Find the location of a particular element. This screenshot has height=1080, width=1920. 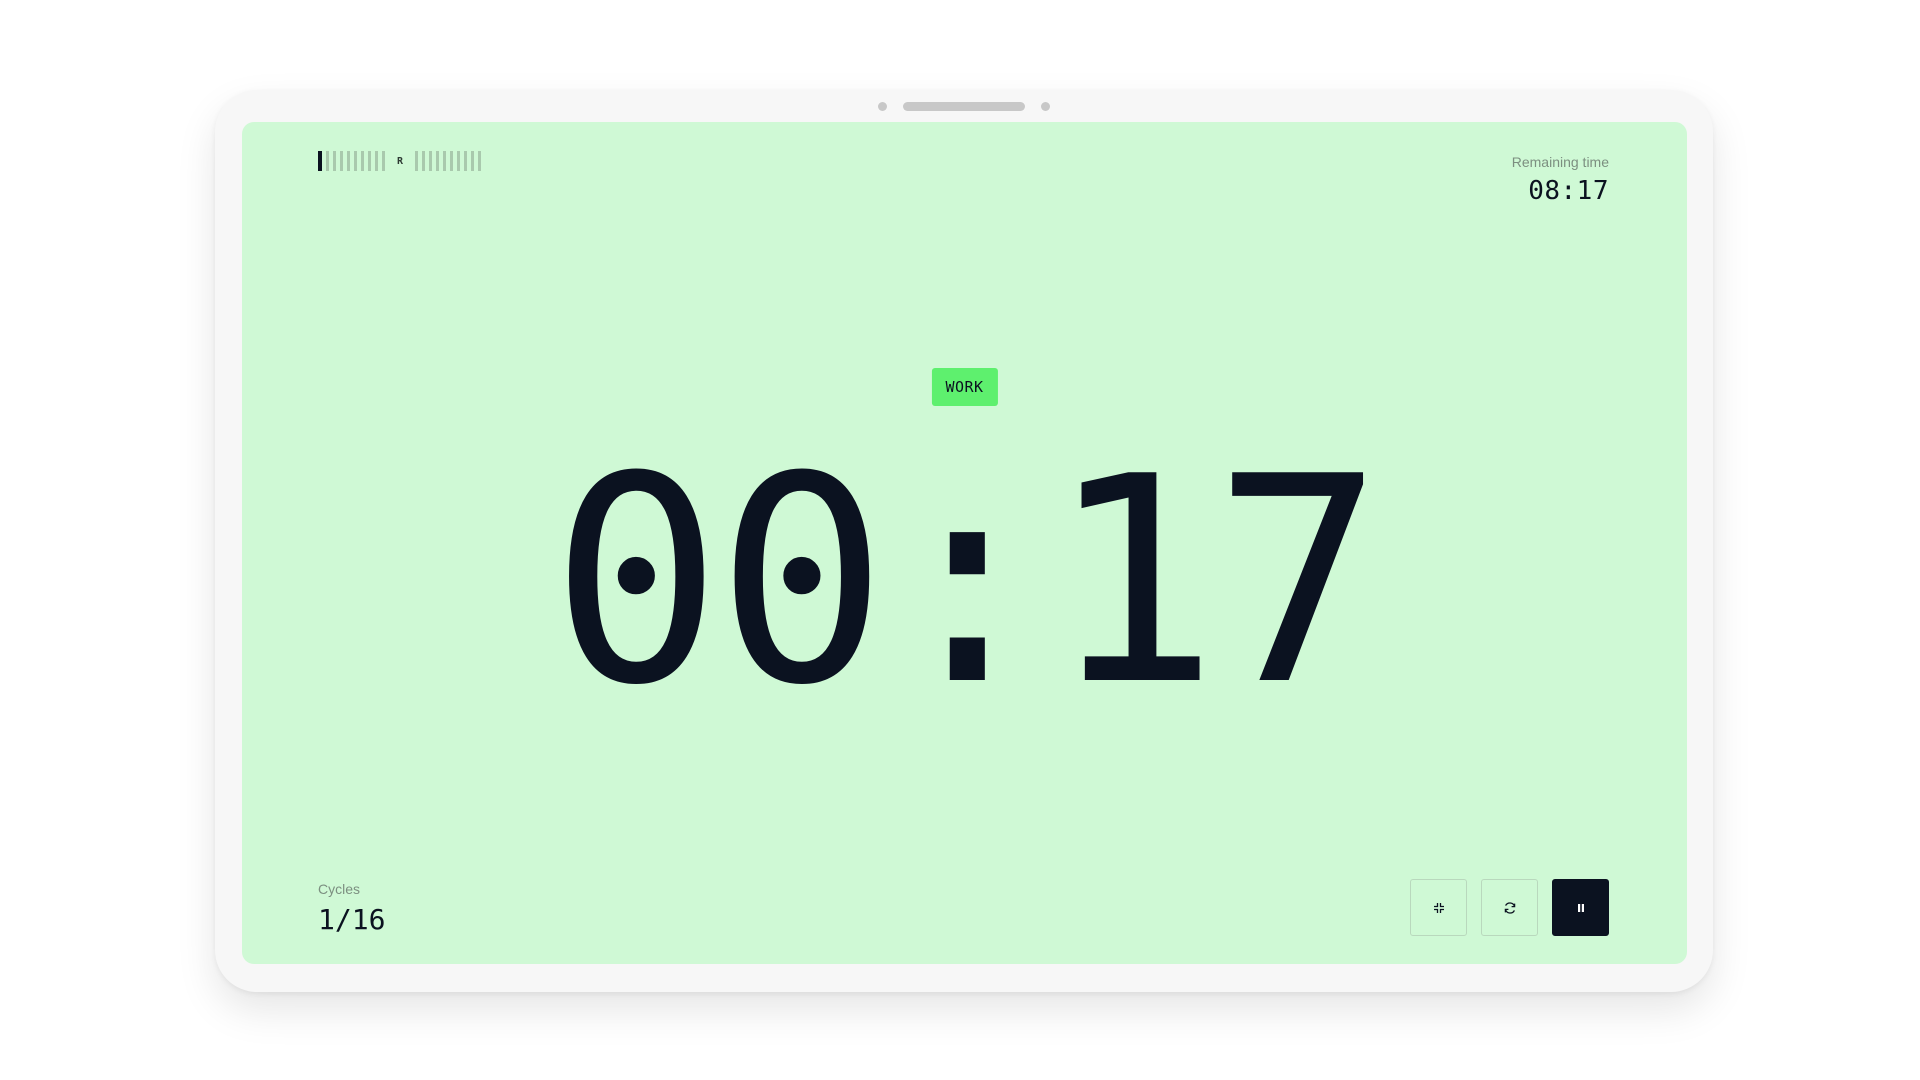

phase-badge: WORK is located at coordinates (964, 387).